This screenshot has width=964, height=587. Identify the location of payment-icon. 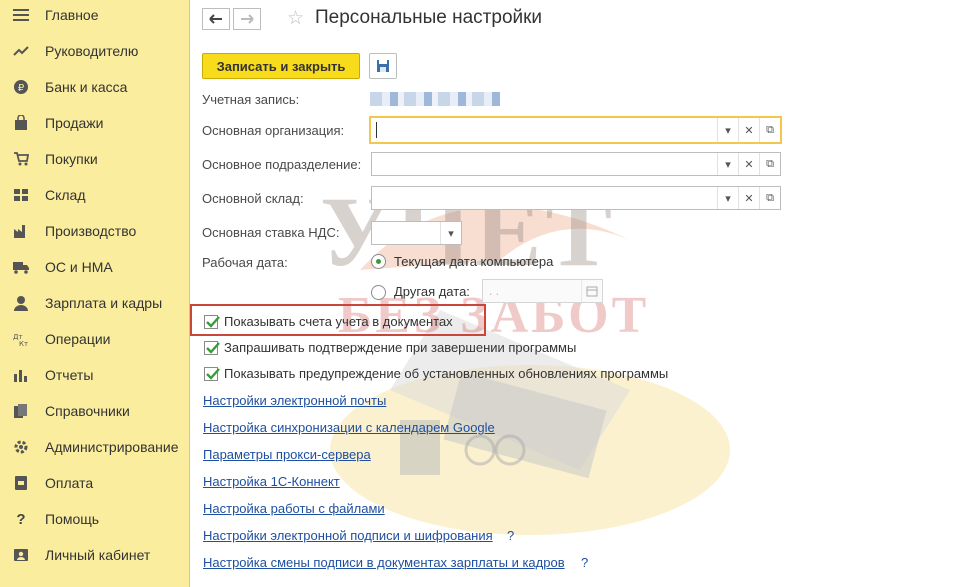
(21, 483).